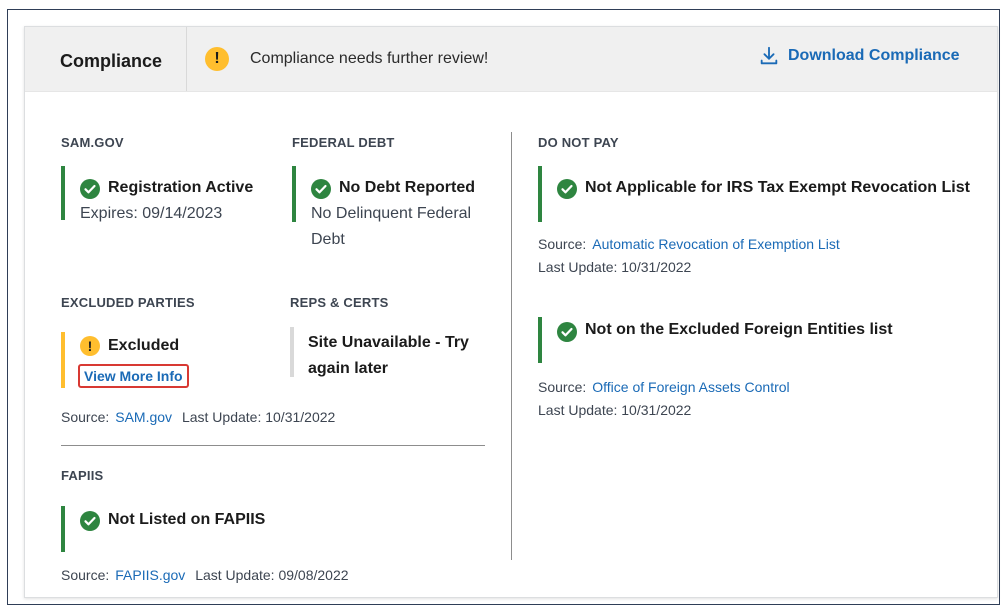  Describe the element at coordinates (328, 239) in the screenshot. I see `federal-debt-detail-line2: Debt` at that location.